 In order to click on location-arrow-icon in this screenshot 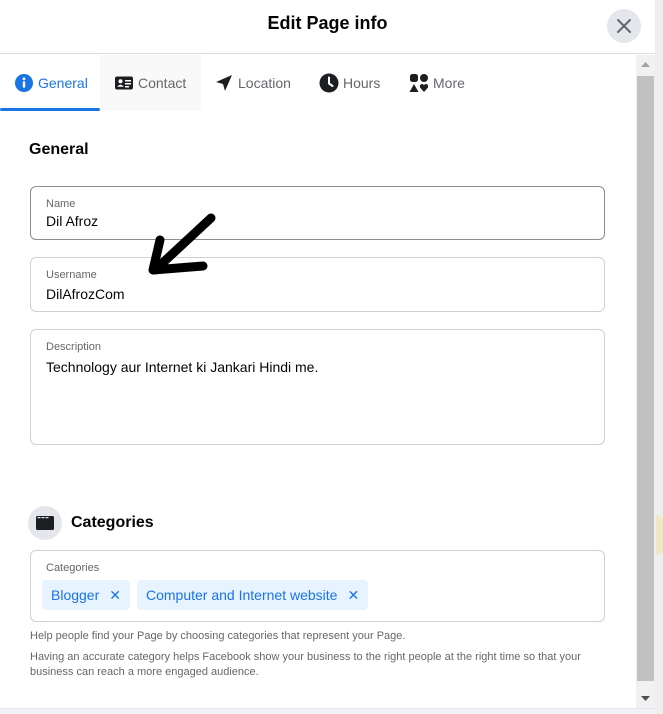, I will do `click(224, 83)`.